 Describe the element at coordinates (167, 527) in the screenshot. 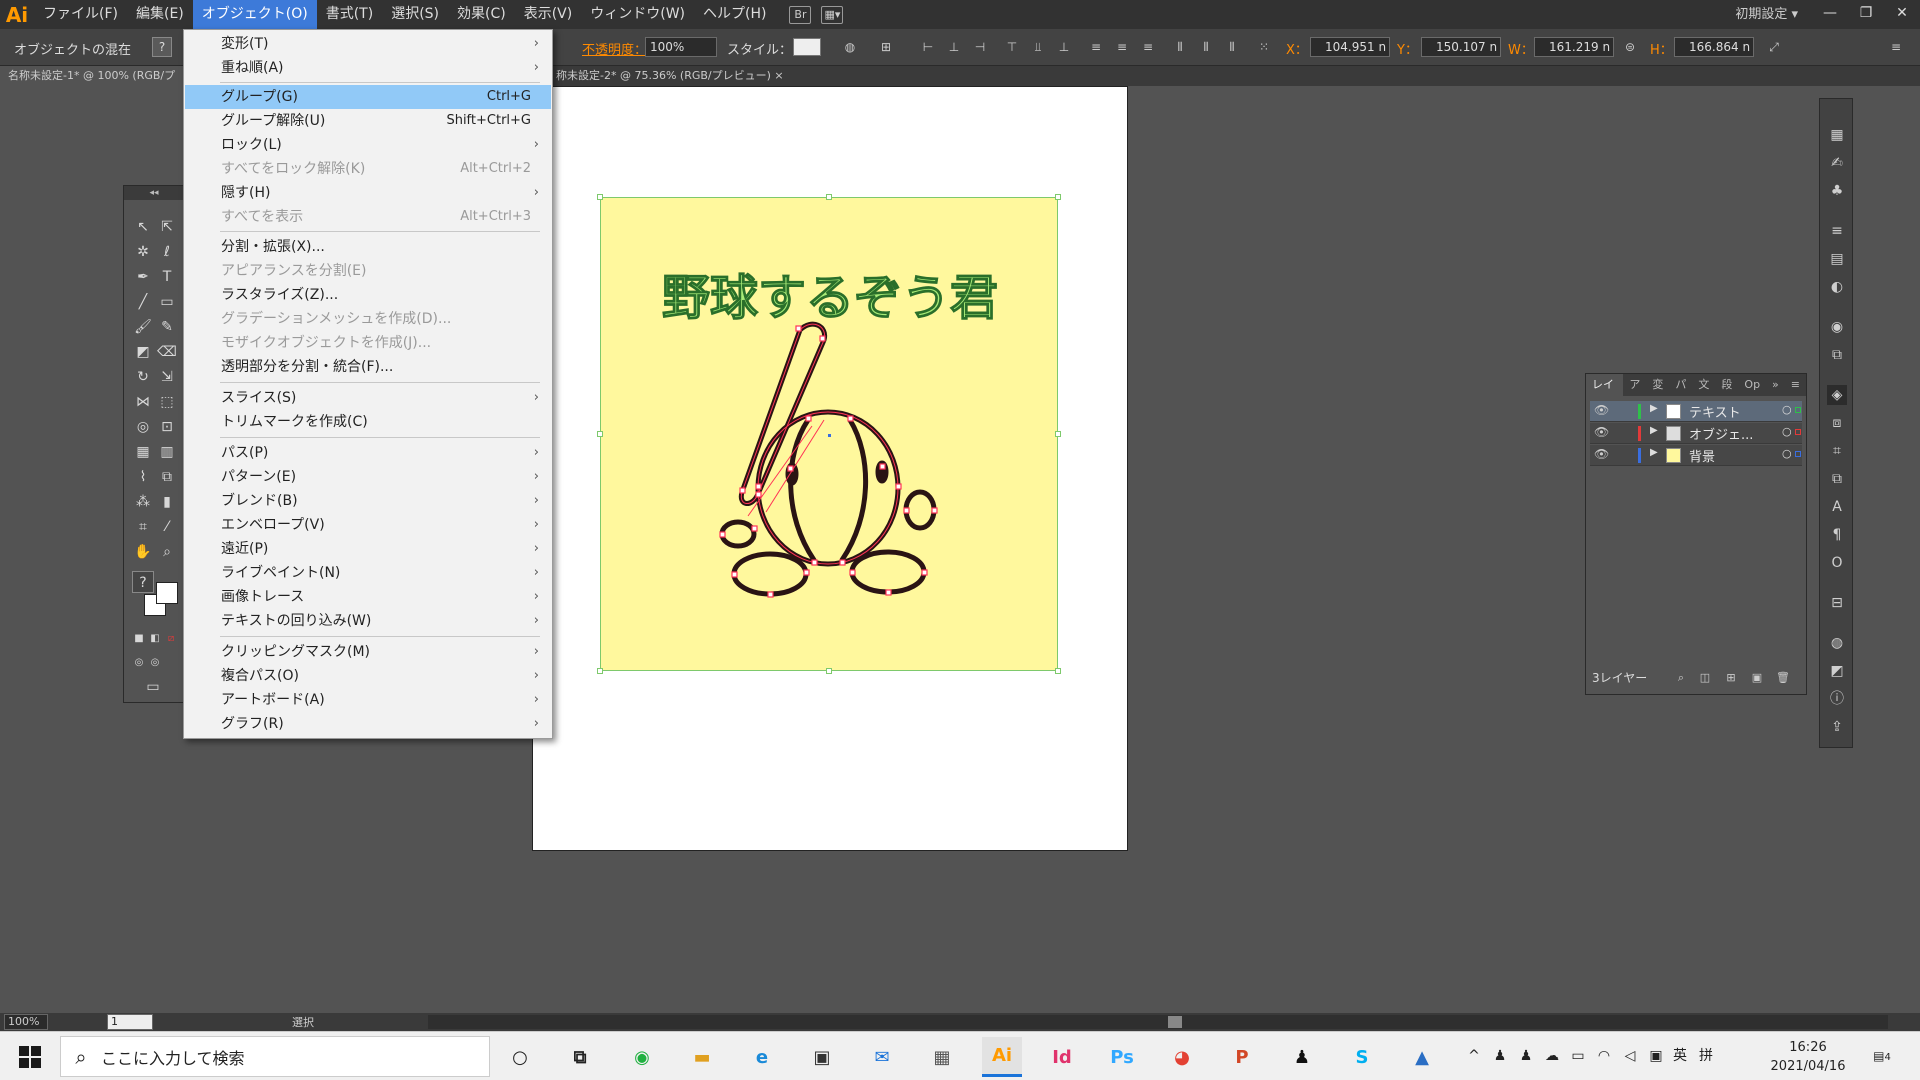

I see `slice-tool-icon: ⁄` at that location.